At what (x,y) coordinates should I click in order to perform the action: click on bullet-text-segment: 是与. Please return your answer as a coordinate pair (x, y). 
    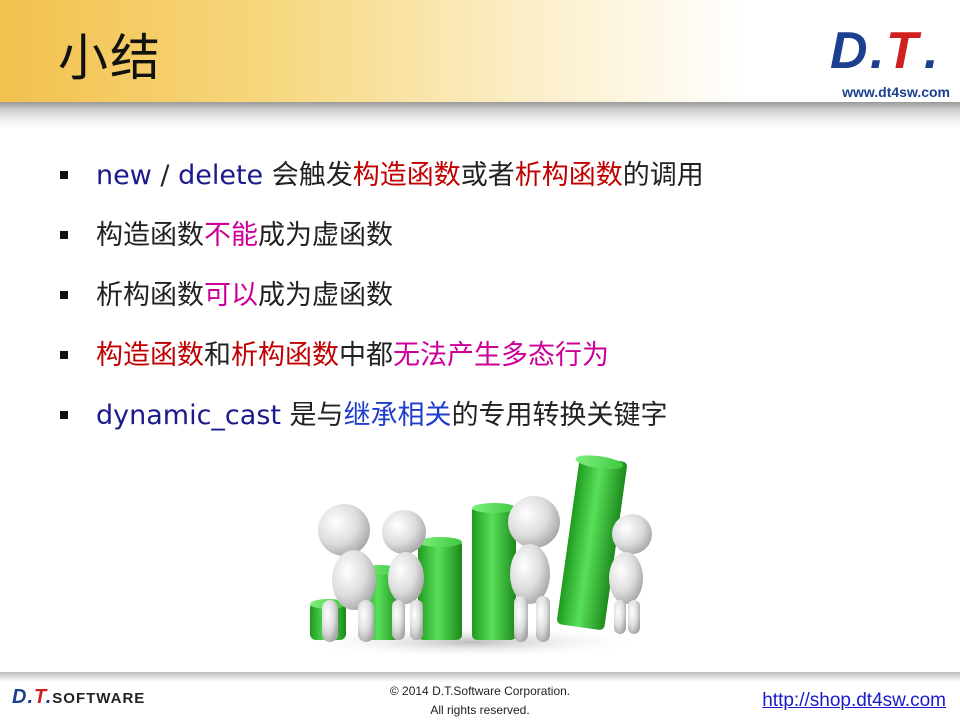
    Looking at the image, I should click on (312, 415).